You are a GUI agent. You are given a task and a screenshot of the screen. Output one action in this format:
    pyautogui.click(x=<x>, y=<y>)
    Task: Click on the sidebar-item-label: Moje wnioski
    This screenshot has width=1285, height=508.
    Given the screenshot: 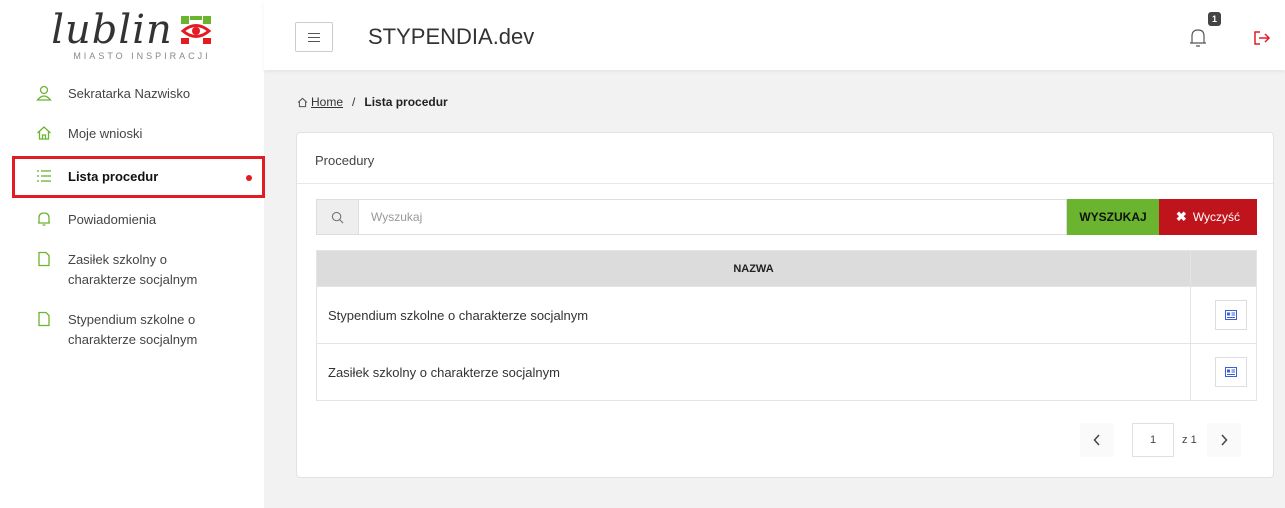 What is the action you would take?
    pyautogui.click(x=105, y=133)
    